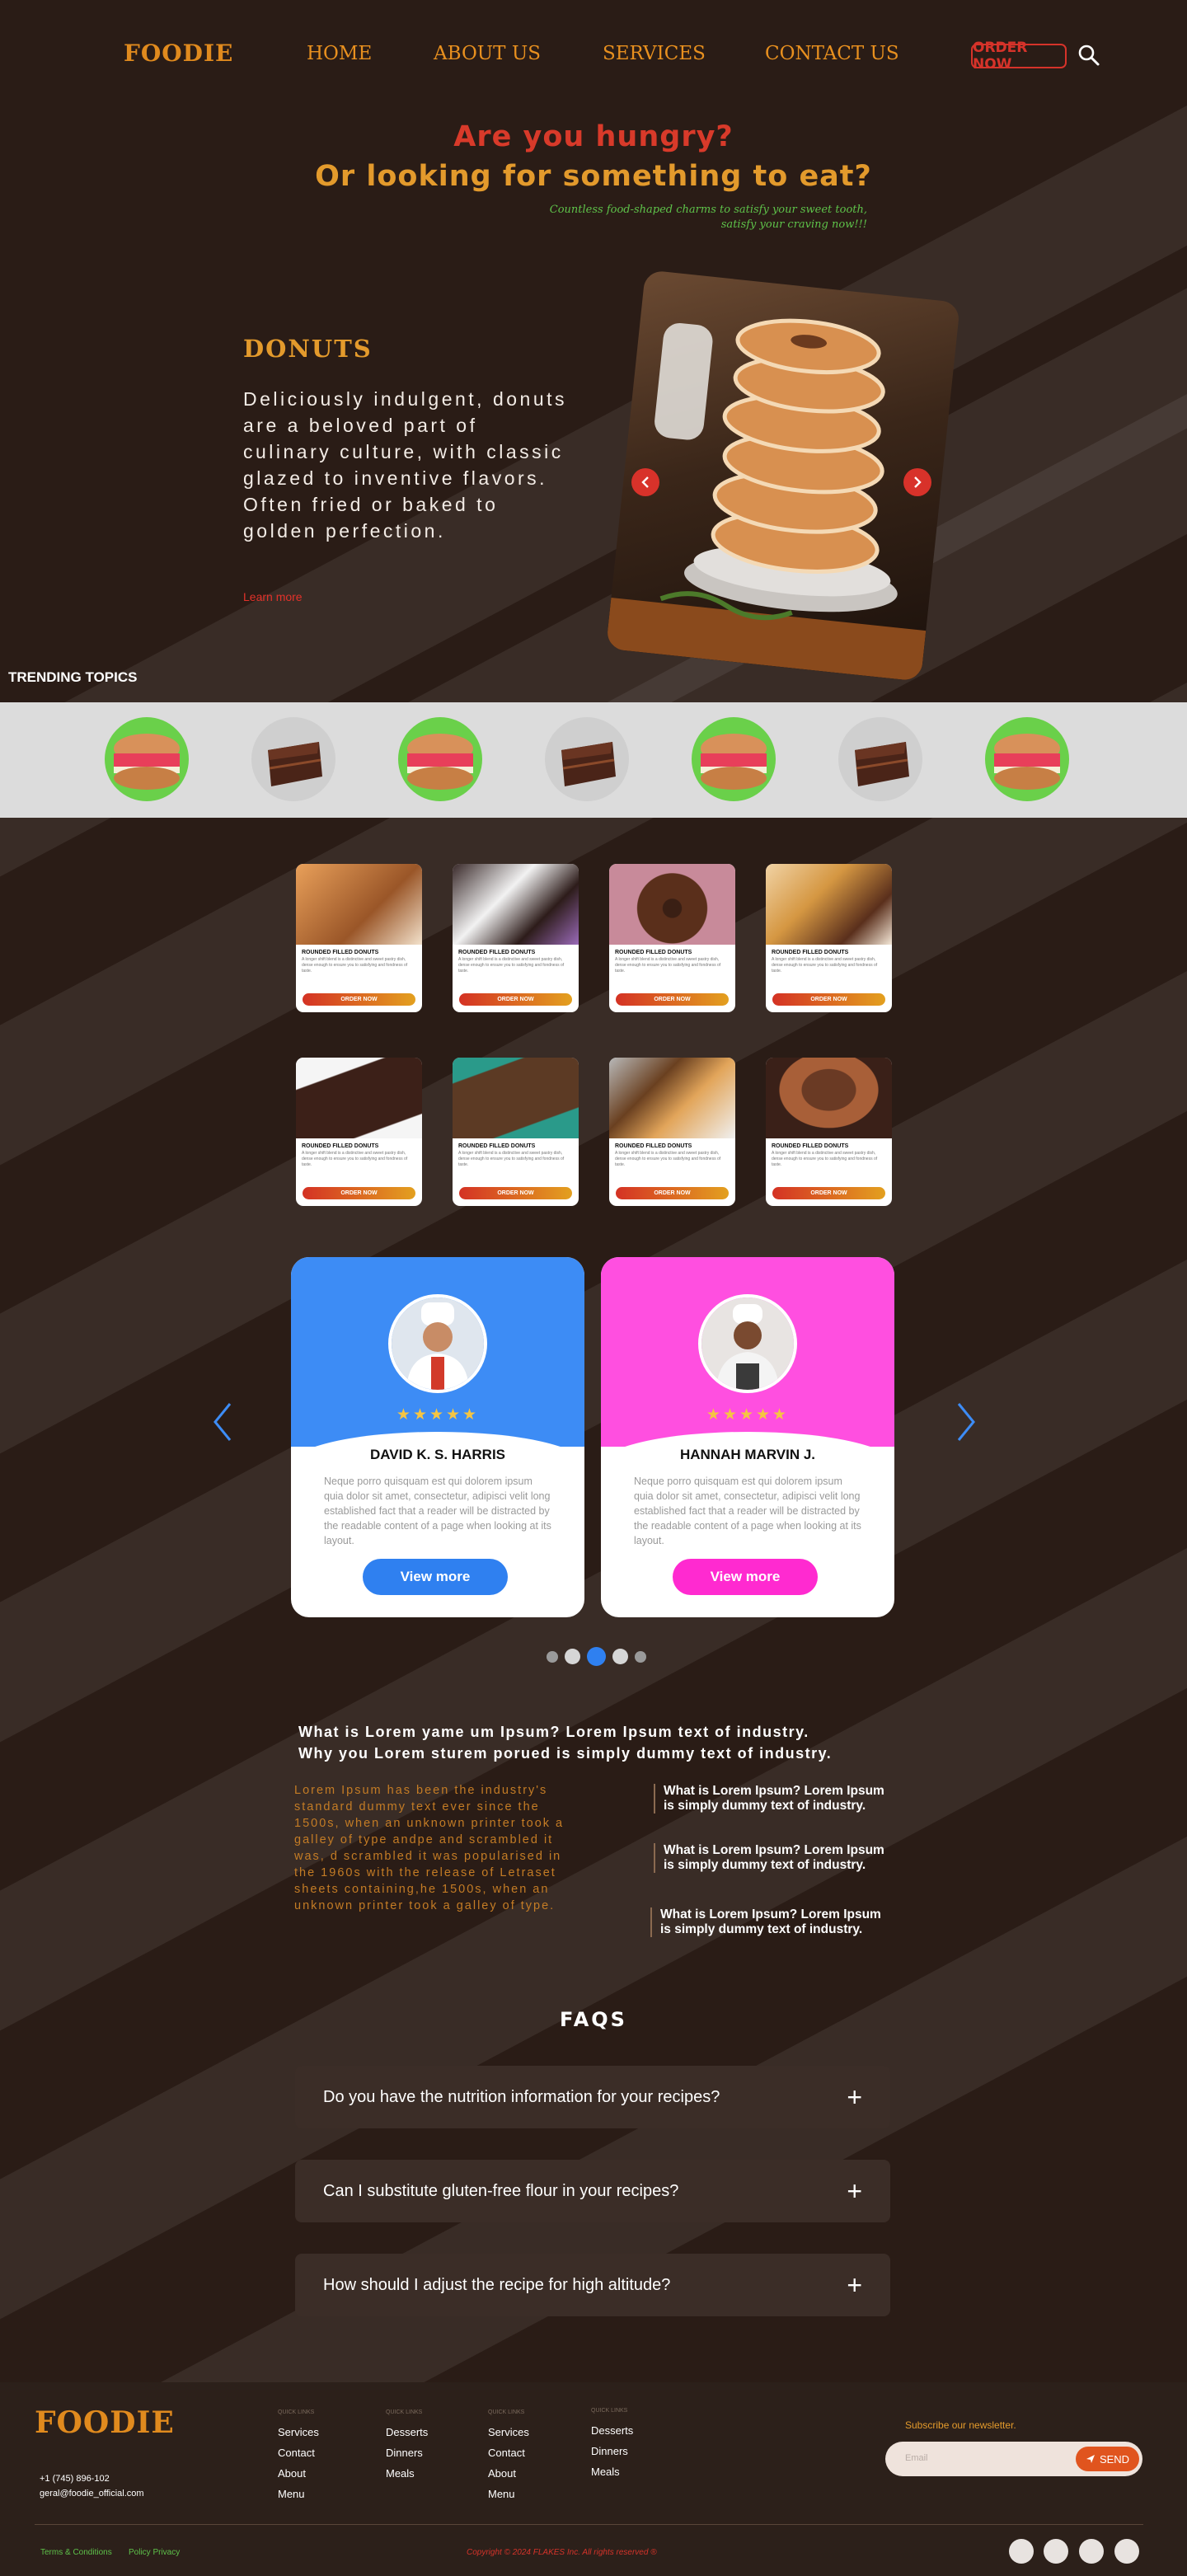 The image size is (1187, 2576). I want to click on privacy-link: Policy Privacy, so click(154, 2552).